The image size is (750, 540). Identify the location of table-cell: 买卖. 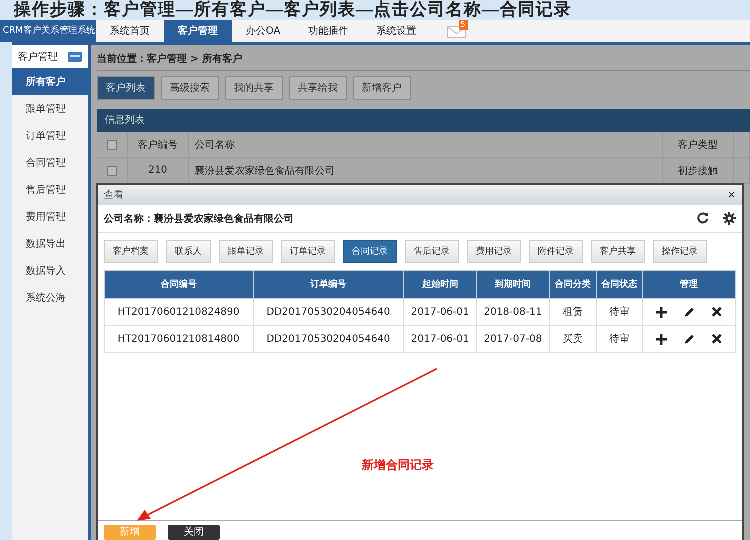
(572, 339).